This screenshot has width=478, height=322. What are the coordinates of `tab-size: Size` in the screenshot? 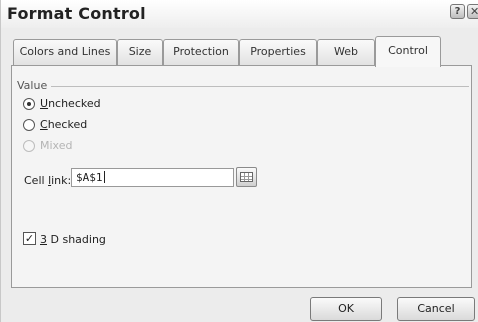 It's located at (140, 52).